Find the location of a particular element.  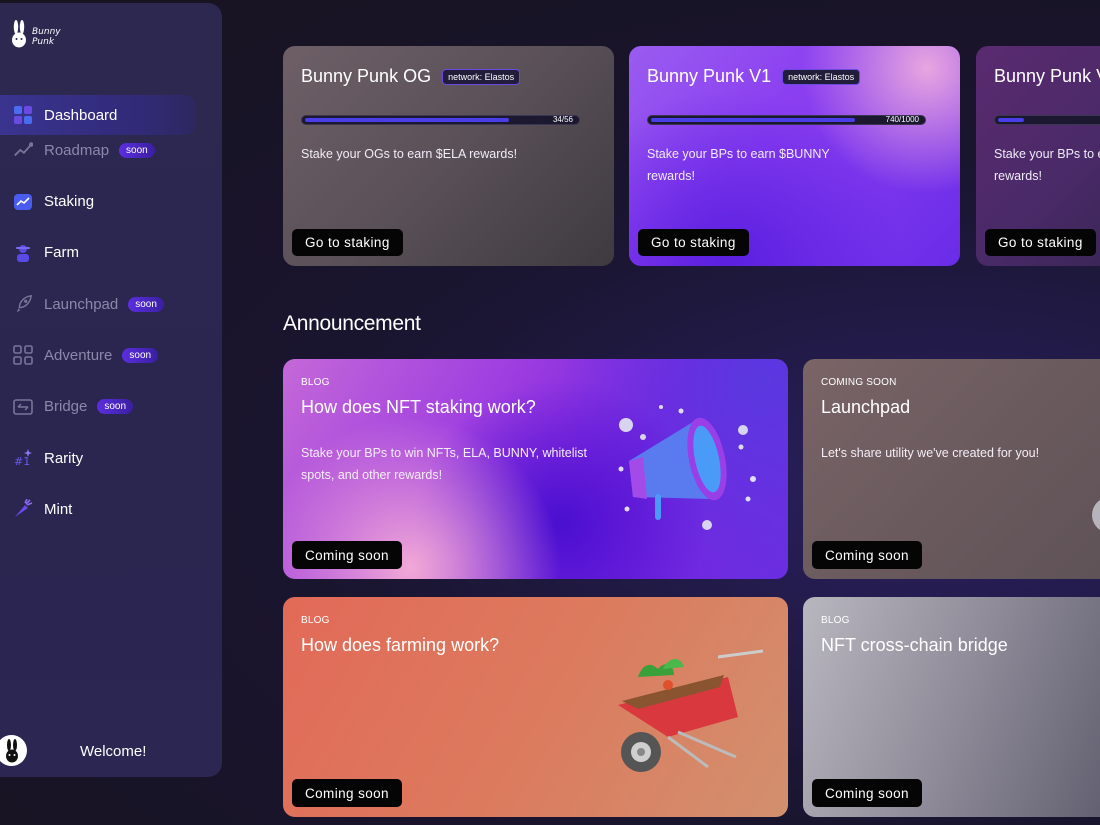

announcement-title: NFT cross-chain bridge is located at coordinates (914, 645).